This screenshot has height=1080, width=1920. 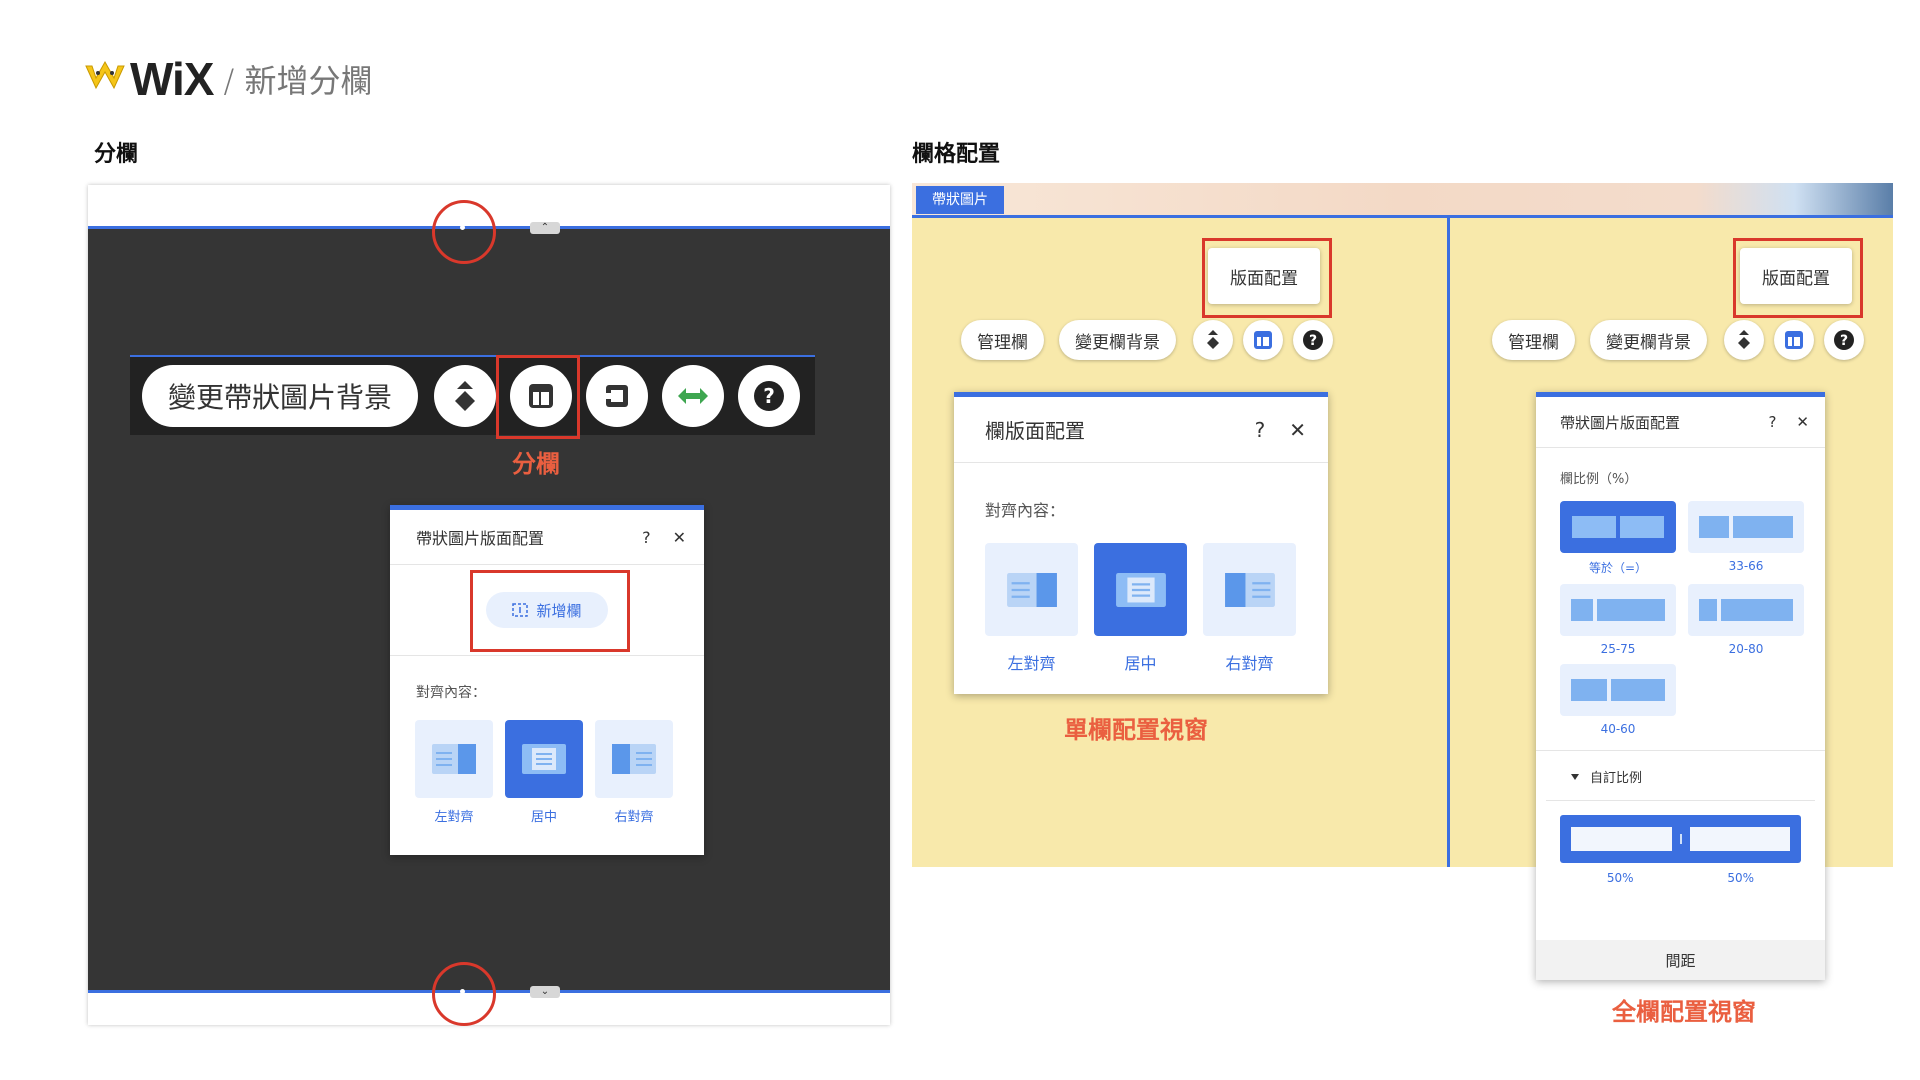 What do you see at coordinates (116, 154) in the screenshot?
I see `left-section-title: 分欄` at bounding box center [116, 154].